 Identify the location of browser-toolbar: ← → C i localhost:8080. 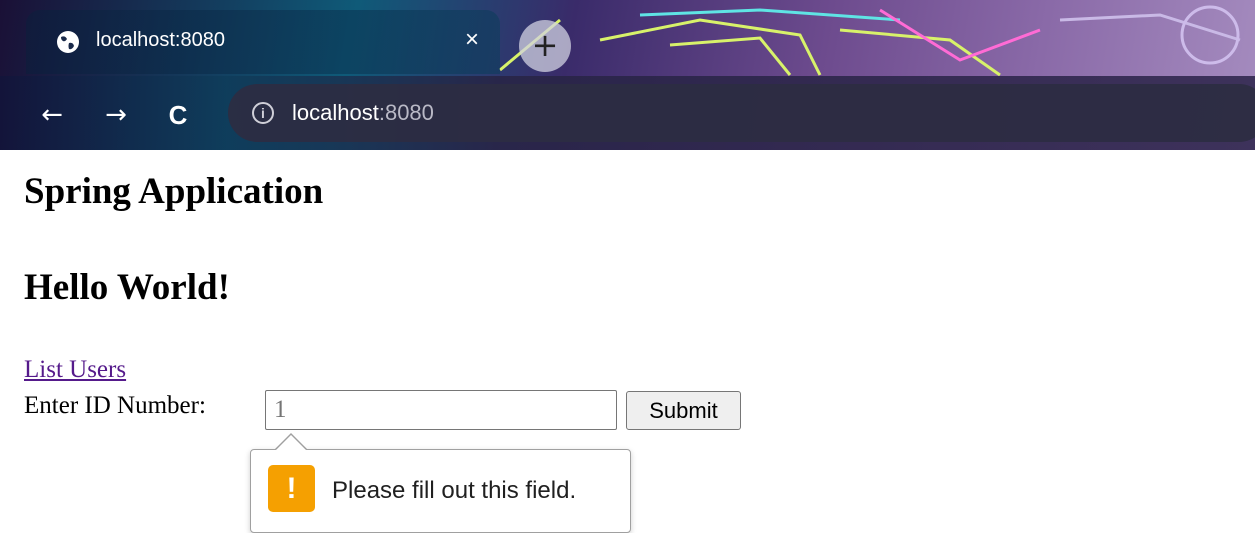
(627, 113).